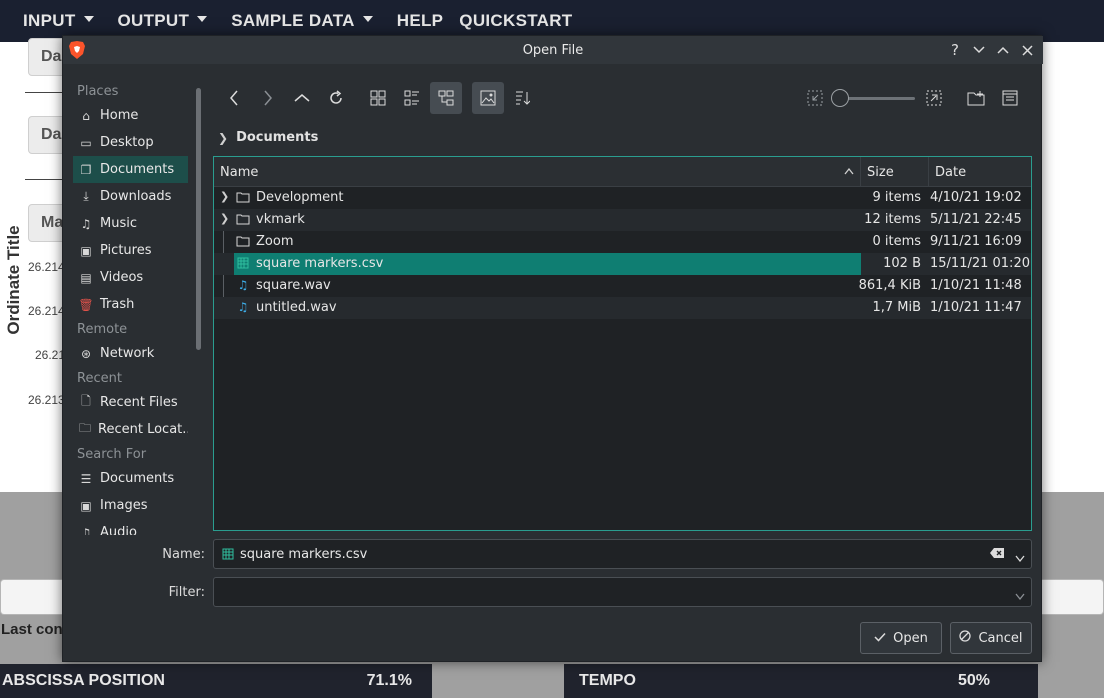 This screenshot has width=1104, height=698. Describe the element at coordinates (130, 402) in the screenshot. I see `sidebar-item-recent-files: 🗋 Recent Files` at that location.